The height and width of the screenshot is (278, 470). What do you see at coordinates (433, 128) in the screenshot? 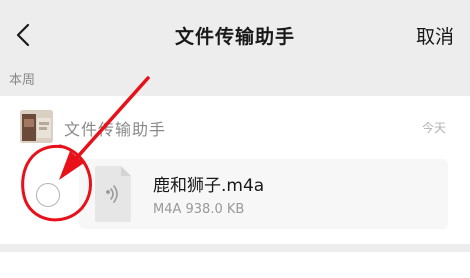
I see `message-time: 今天` at bounding box center [433, 128].